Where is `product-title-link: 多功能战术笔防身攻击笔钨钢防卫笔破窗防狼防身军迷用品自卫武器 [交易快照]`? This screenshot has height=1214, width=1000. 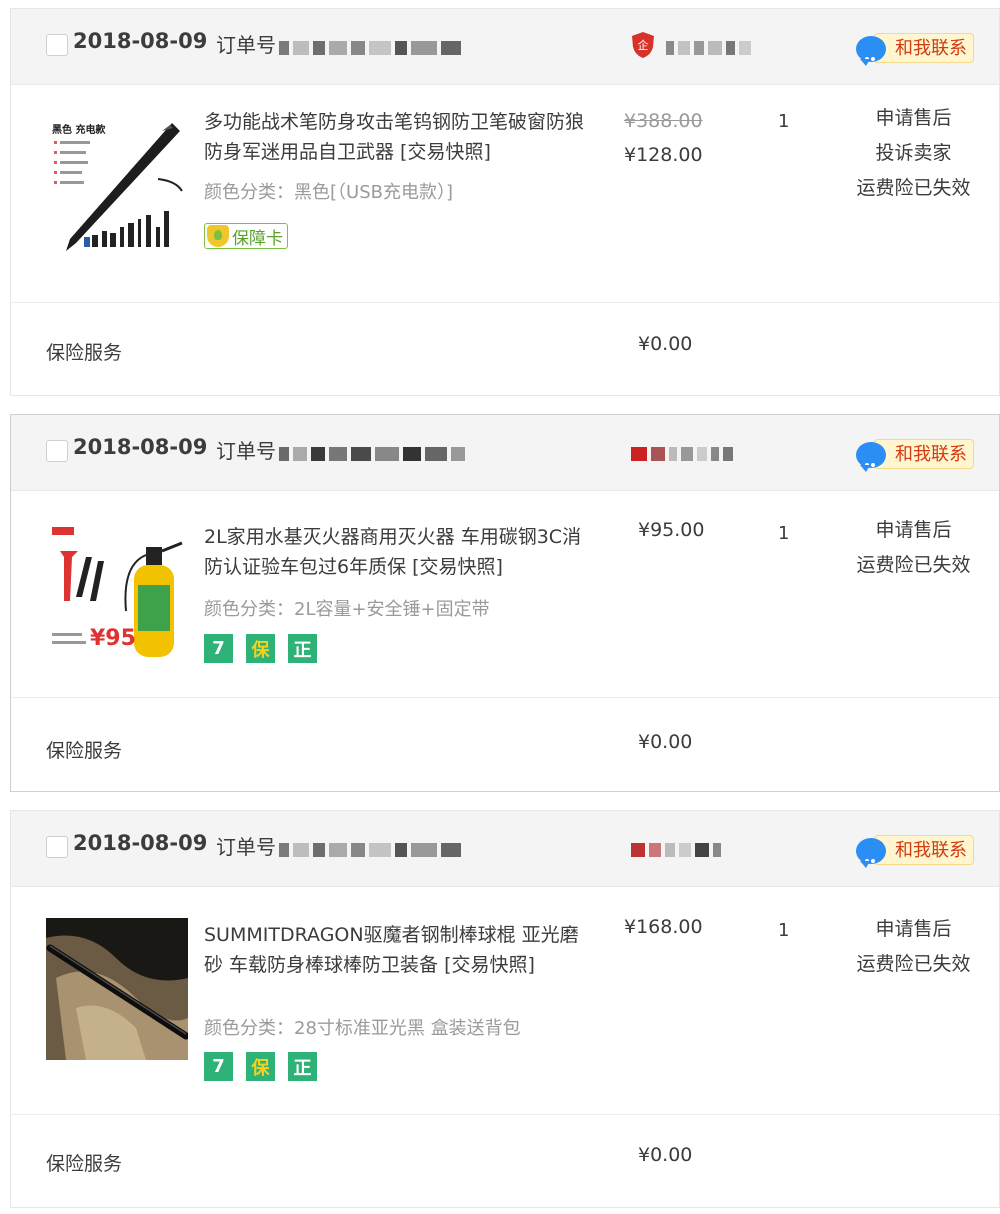
product-title-link: 多功能战术笔防身攻击笔钨钢防卫笔破窗防狼防身军迷用品自卫武器 [交易快照] is located at coordinates (399, 137).